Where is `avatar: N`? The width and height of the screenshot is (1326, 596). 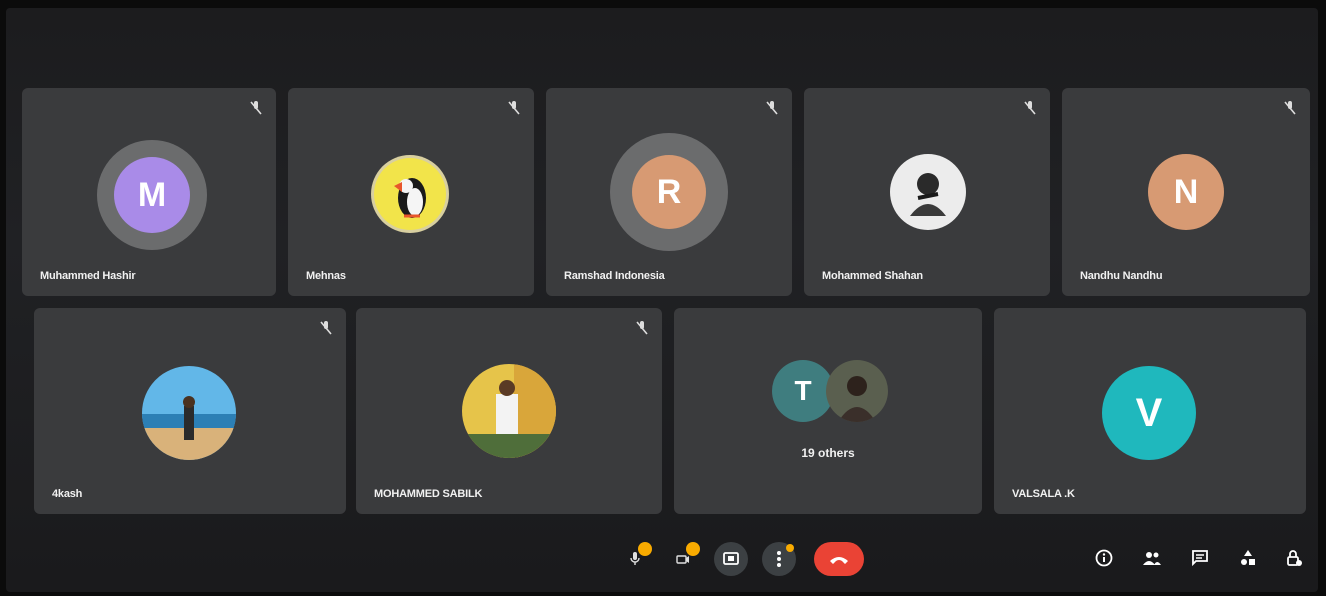
avatar: N is located at coordinates (1186, 192).